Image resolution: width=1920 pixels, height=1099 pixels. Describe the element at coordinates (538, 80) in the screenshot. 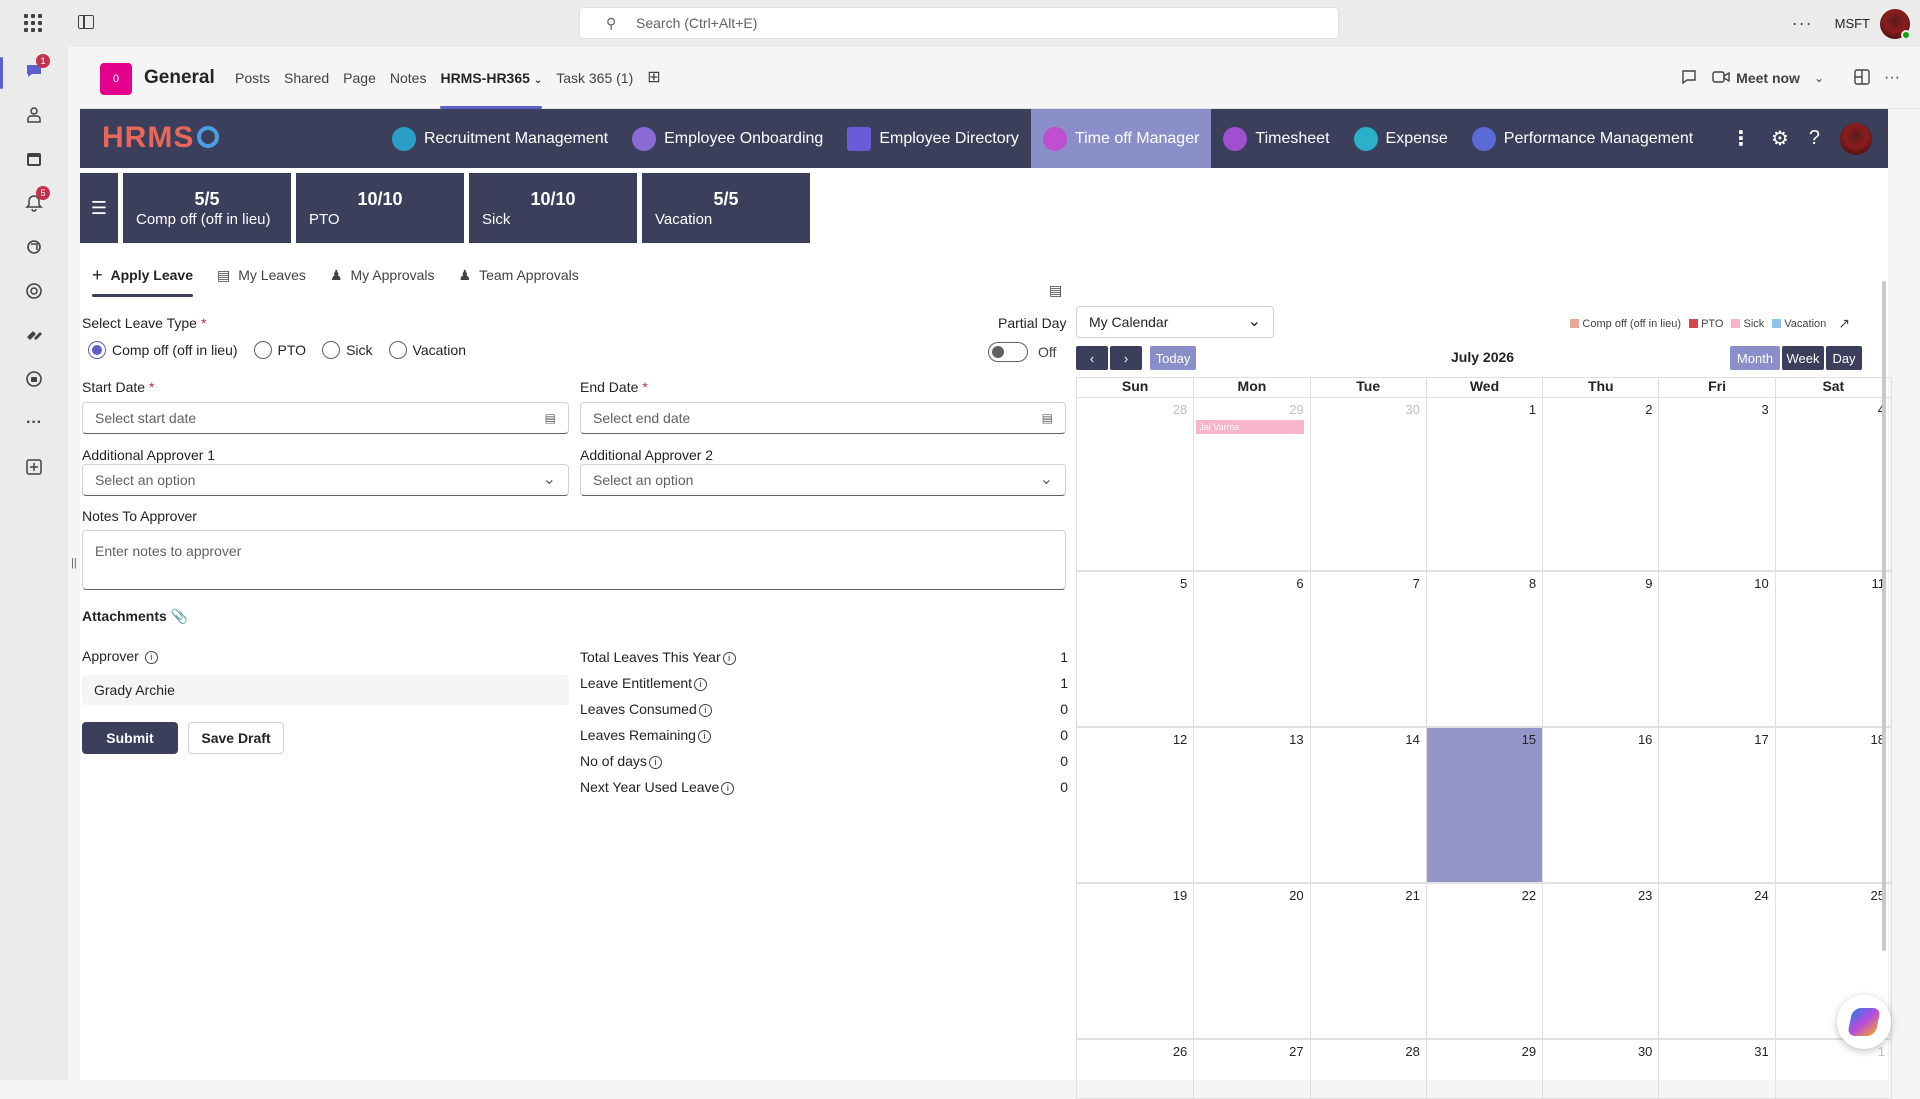

I see `chevron-down-icon: ⌄` at that location.